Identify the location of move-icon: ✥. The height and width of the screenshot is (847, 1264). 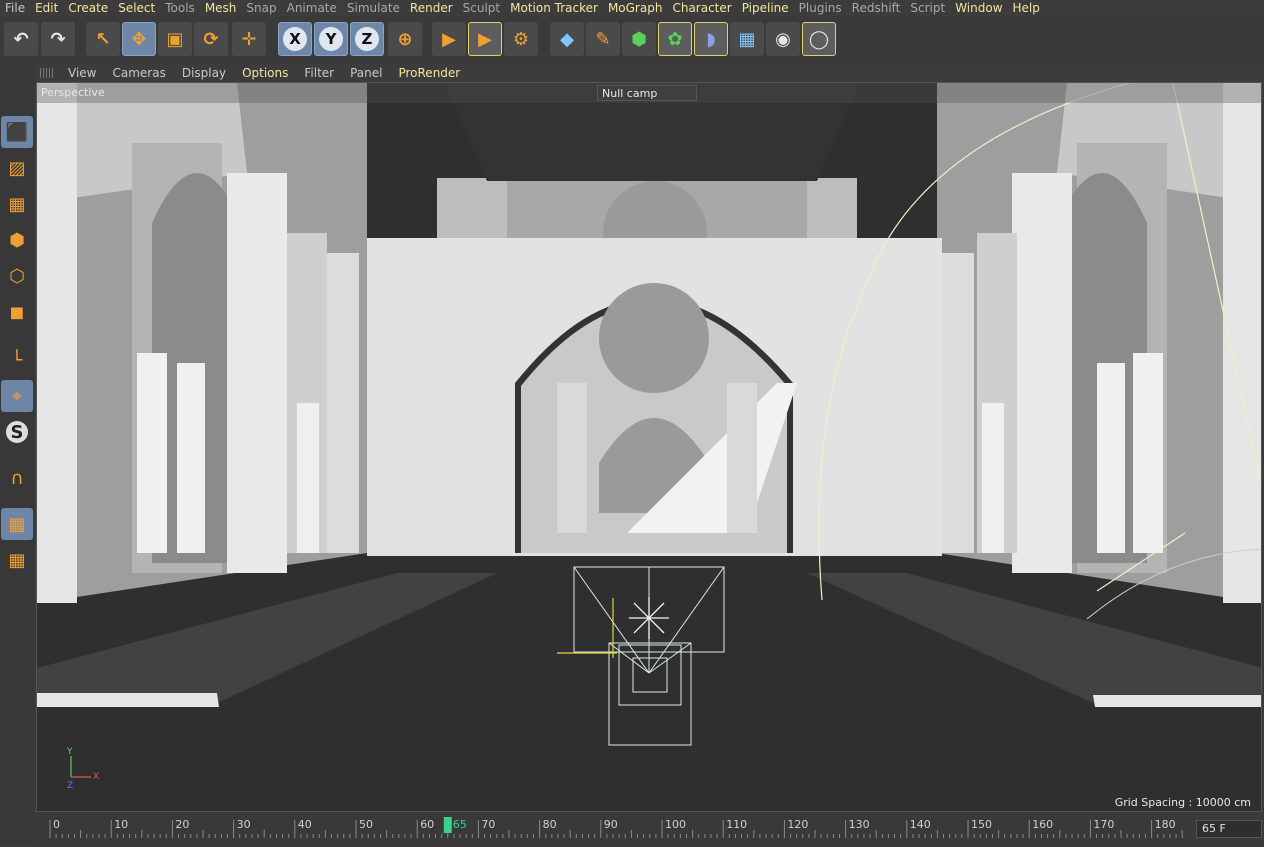
(139, 39).